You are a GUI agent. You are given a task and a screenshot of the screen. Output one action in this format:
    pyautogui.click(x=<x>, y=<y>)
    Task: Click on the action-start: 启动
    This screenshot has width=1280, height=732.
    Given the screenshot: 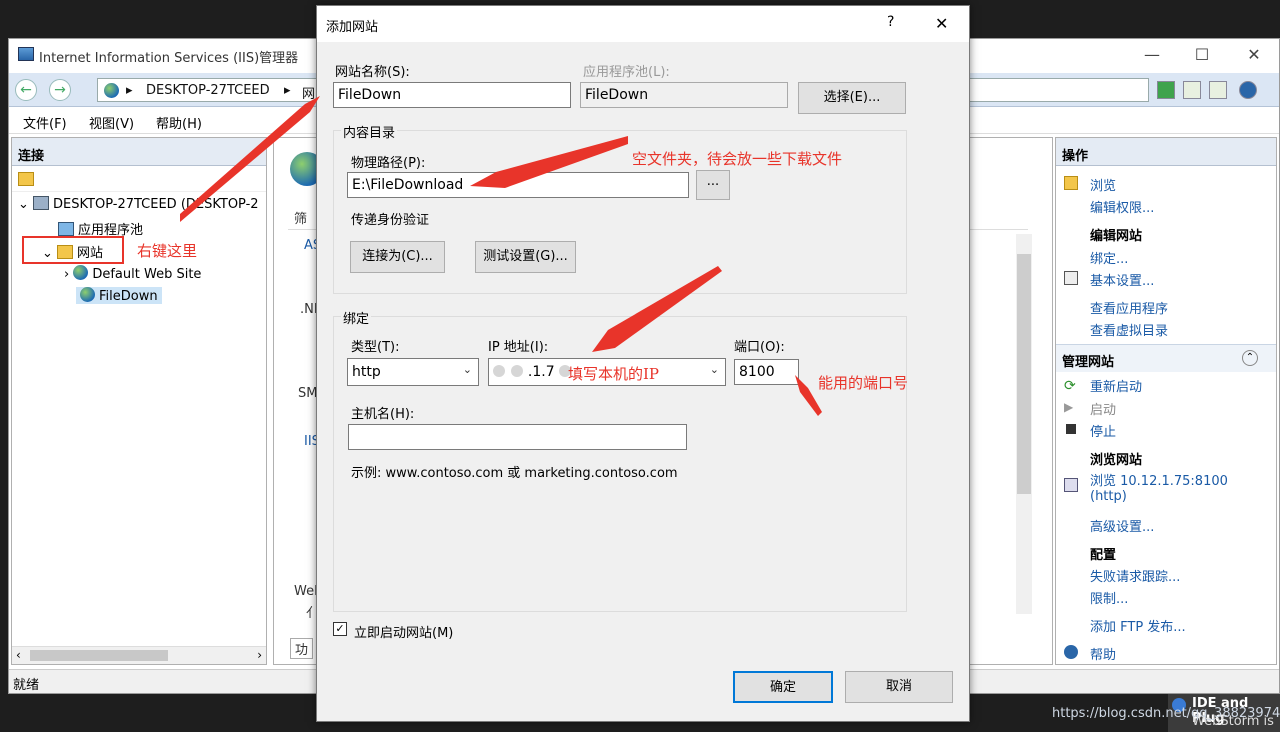 What is the action you would take?
    pyautogui.click(x=1103, y=408)
    